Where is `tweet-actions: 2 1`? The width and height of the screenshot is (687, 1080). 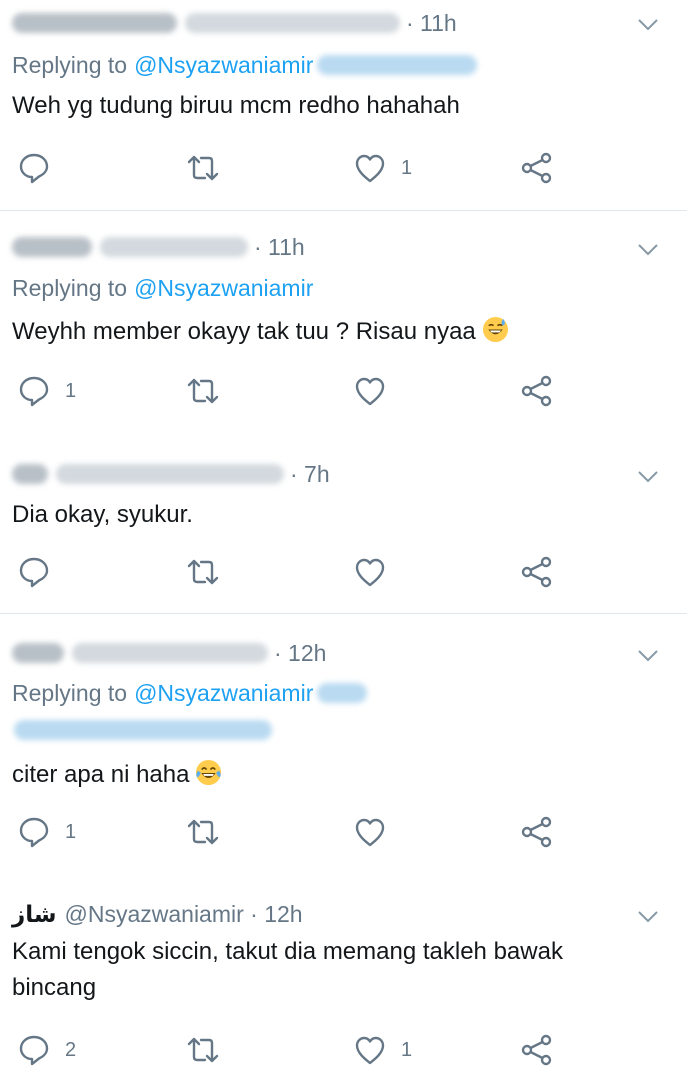 tweet-actions: 2 1 is located at coordinates (343, 1050).